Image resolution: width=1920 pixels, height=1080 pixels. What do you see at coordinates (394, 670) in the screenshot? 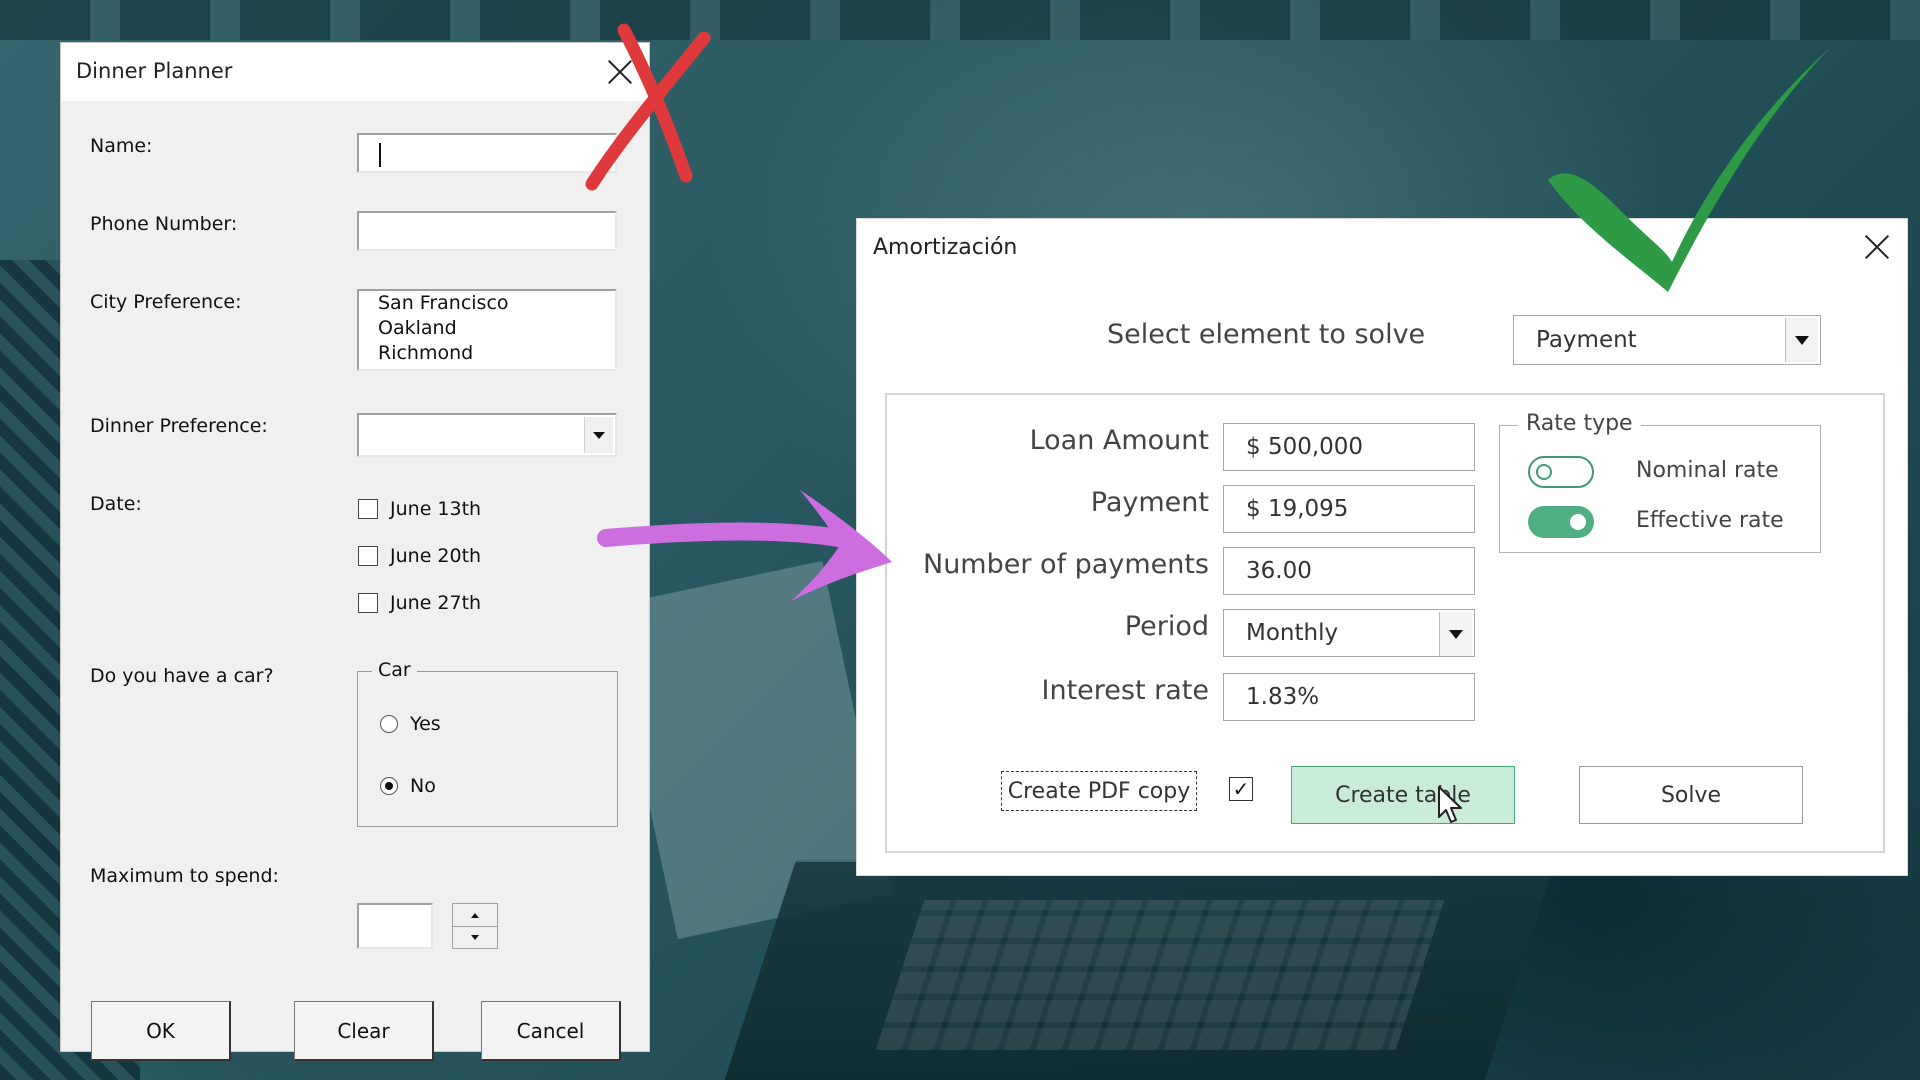
I see `car-frame-caption: Car` at bounding box center [394, 670].